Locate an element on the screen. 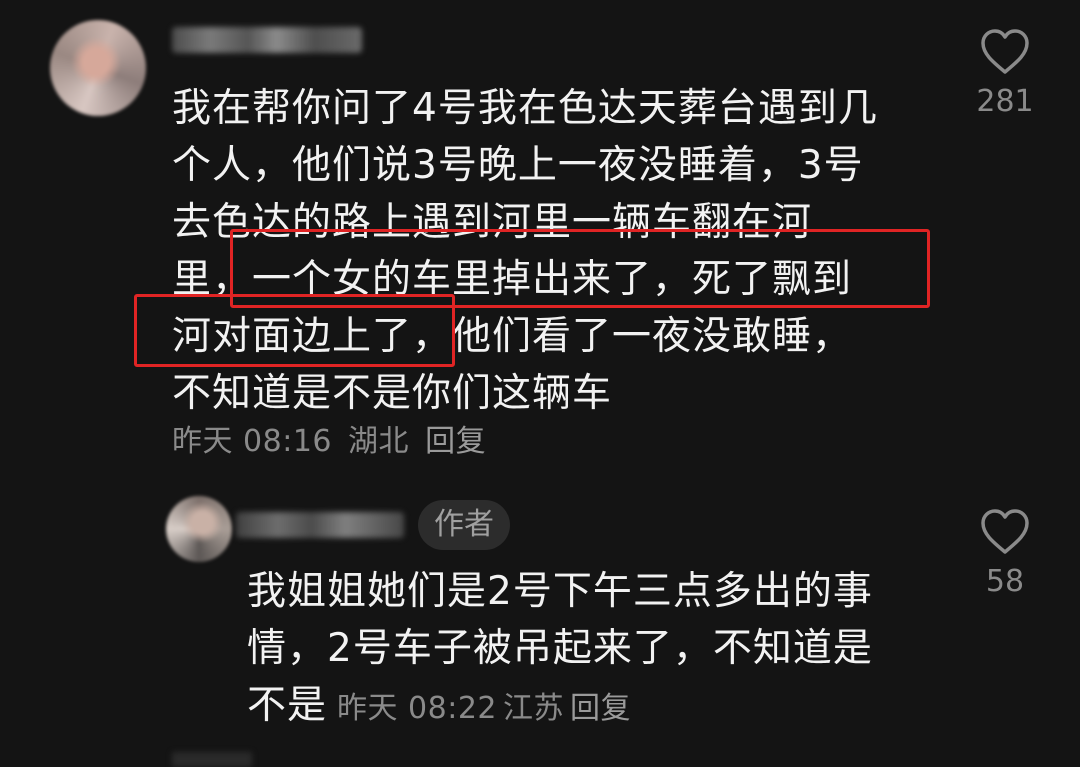 The width and height of the screenshot is (1080, 767). like-count: 58 is located at coordinates (1005, 581).